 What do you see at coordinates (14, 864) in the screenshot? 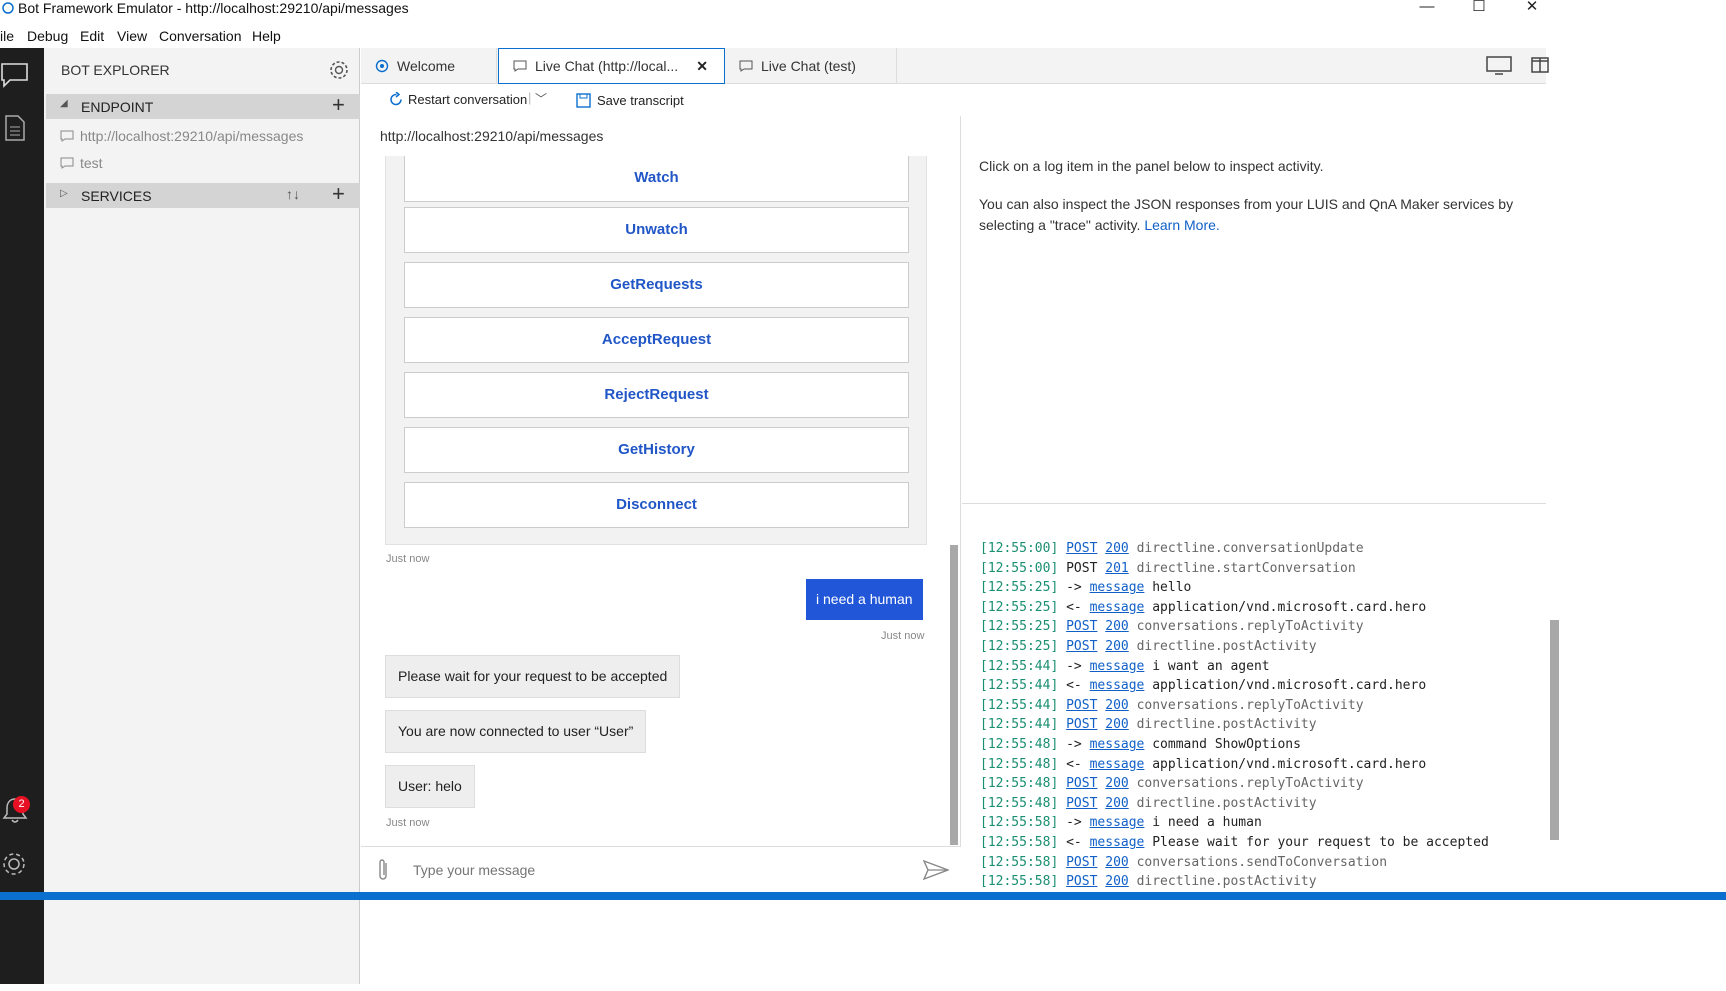
I see `settings-gear-icon` at bounding box center [14, 864].